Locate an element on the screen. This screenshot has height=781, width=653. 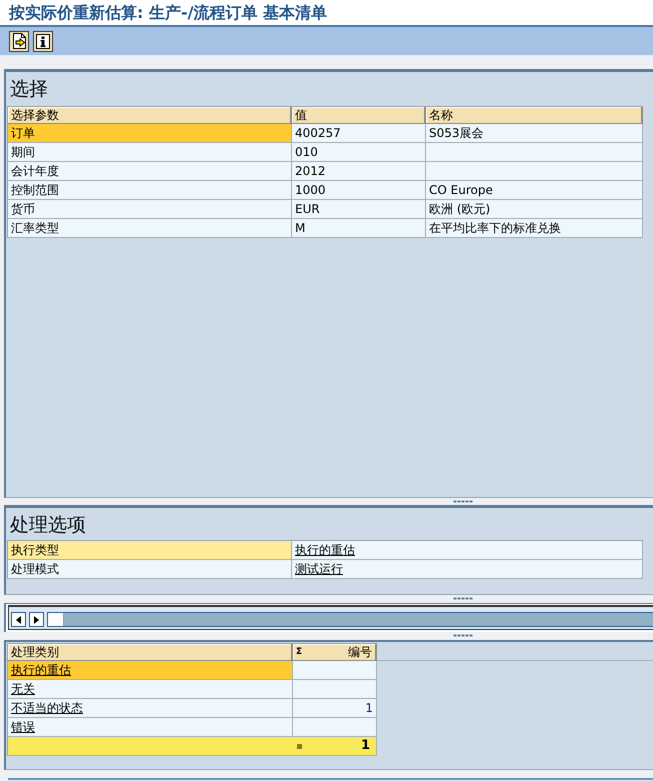
info-button is located at coordinates (43, 41).